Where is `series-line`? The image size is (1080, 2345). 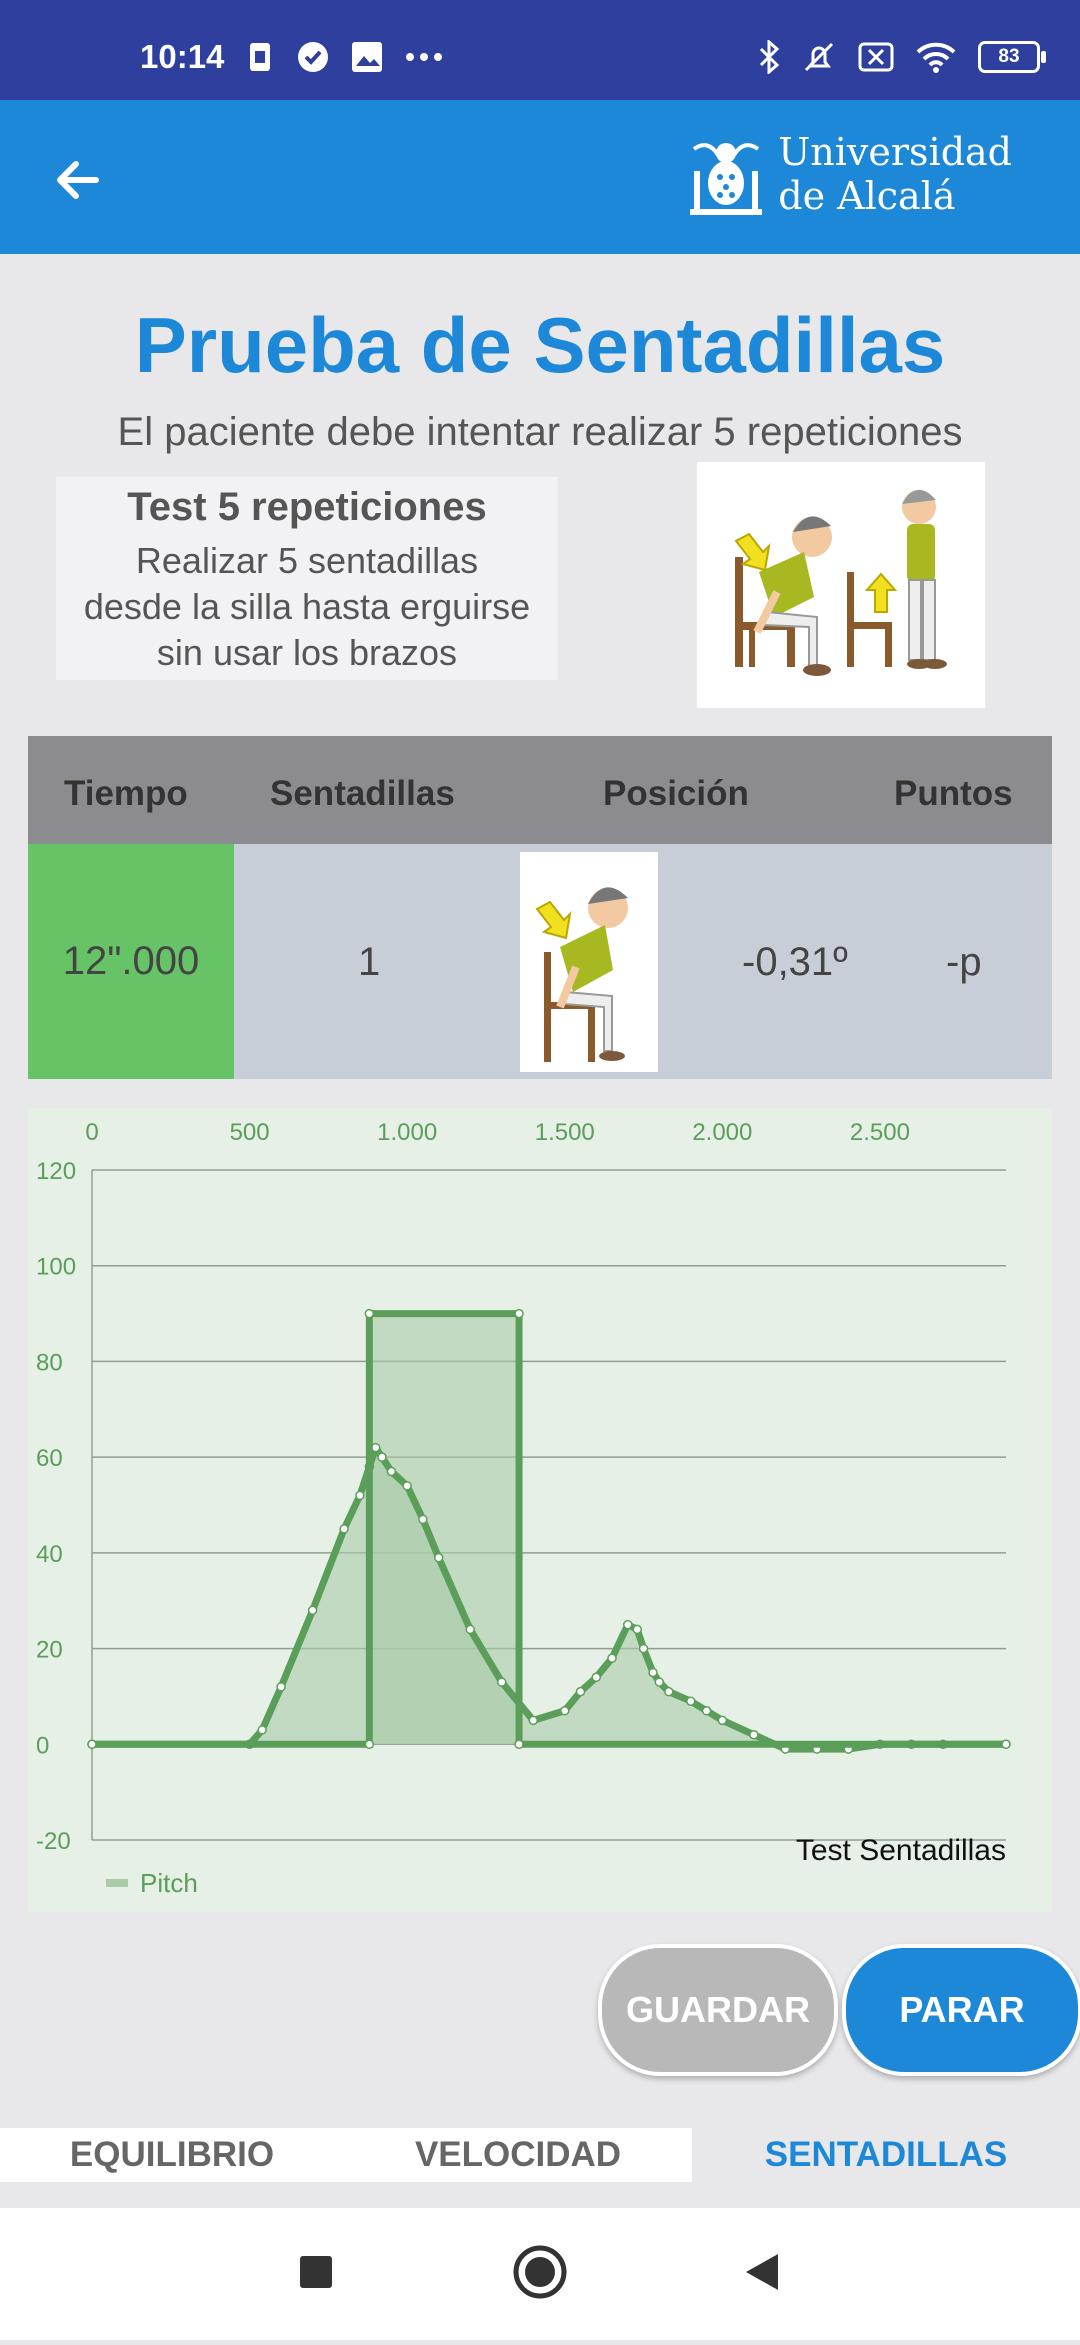 series-line is located at coordinates (549, 1598).